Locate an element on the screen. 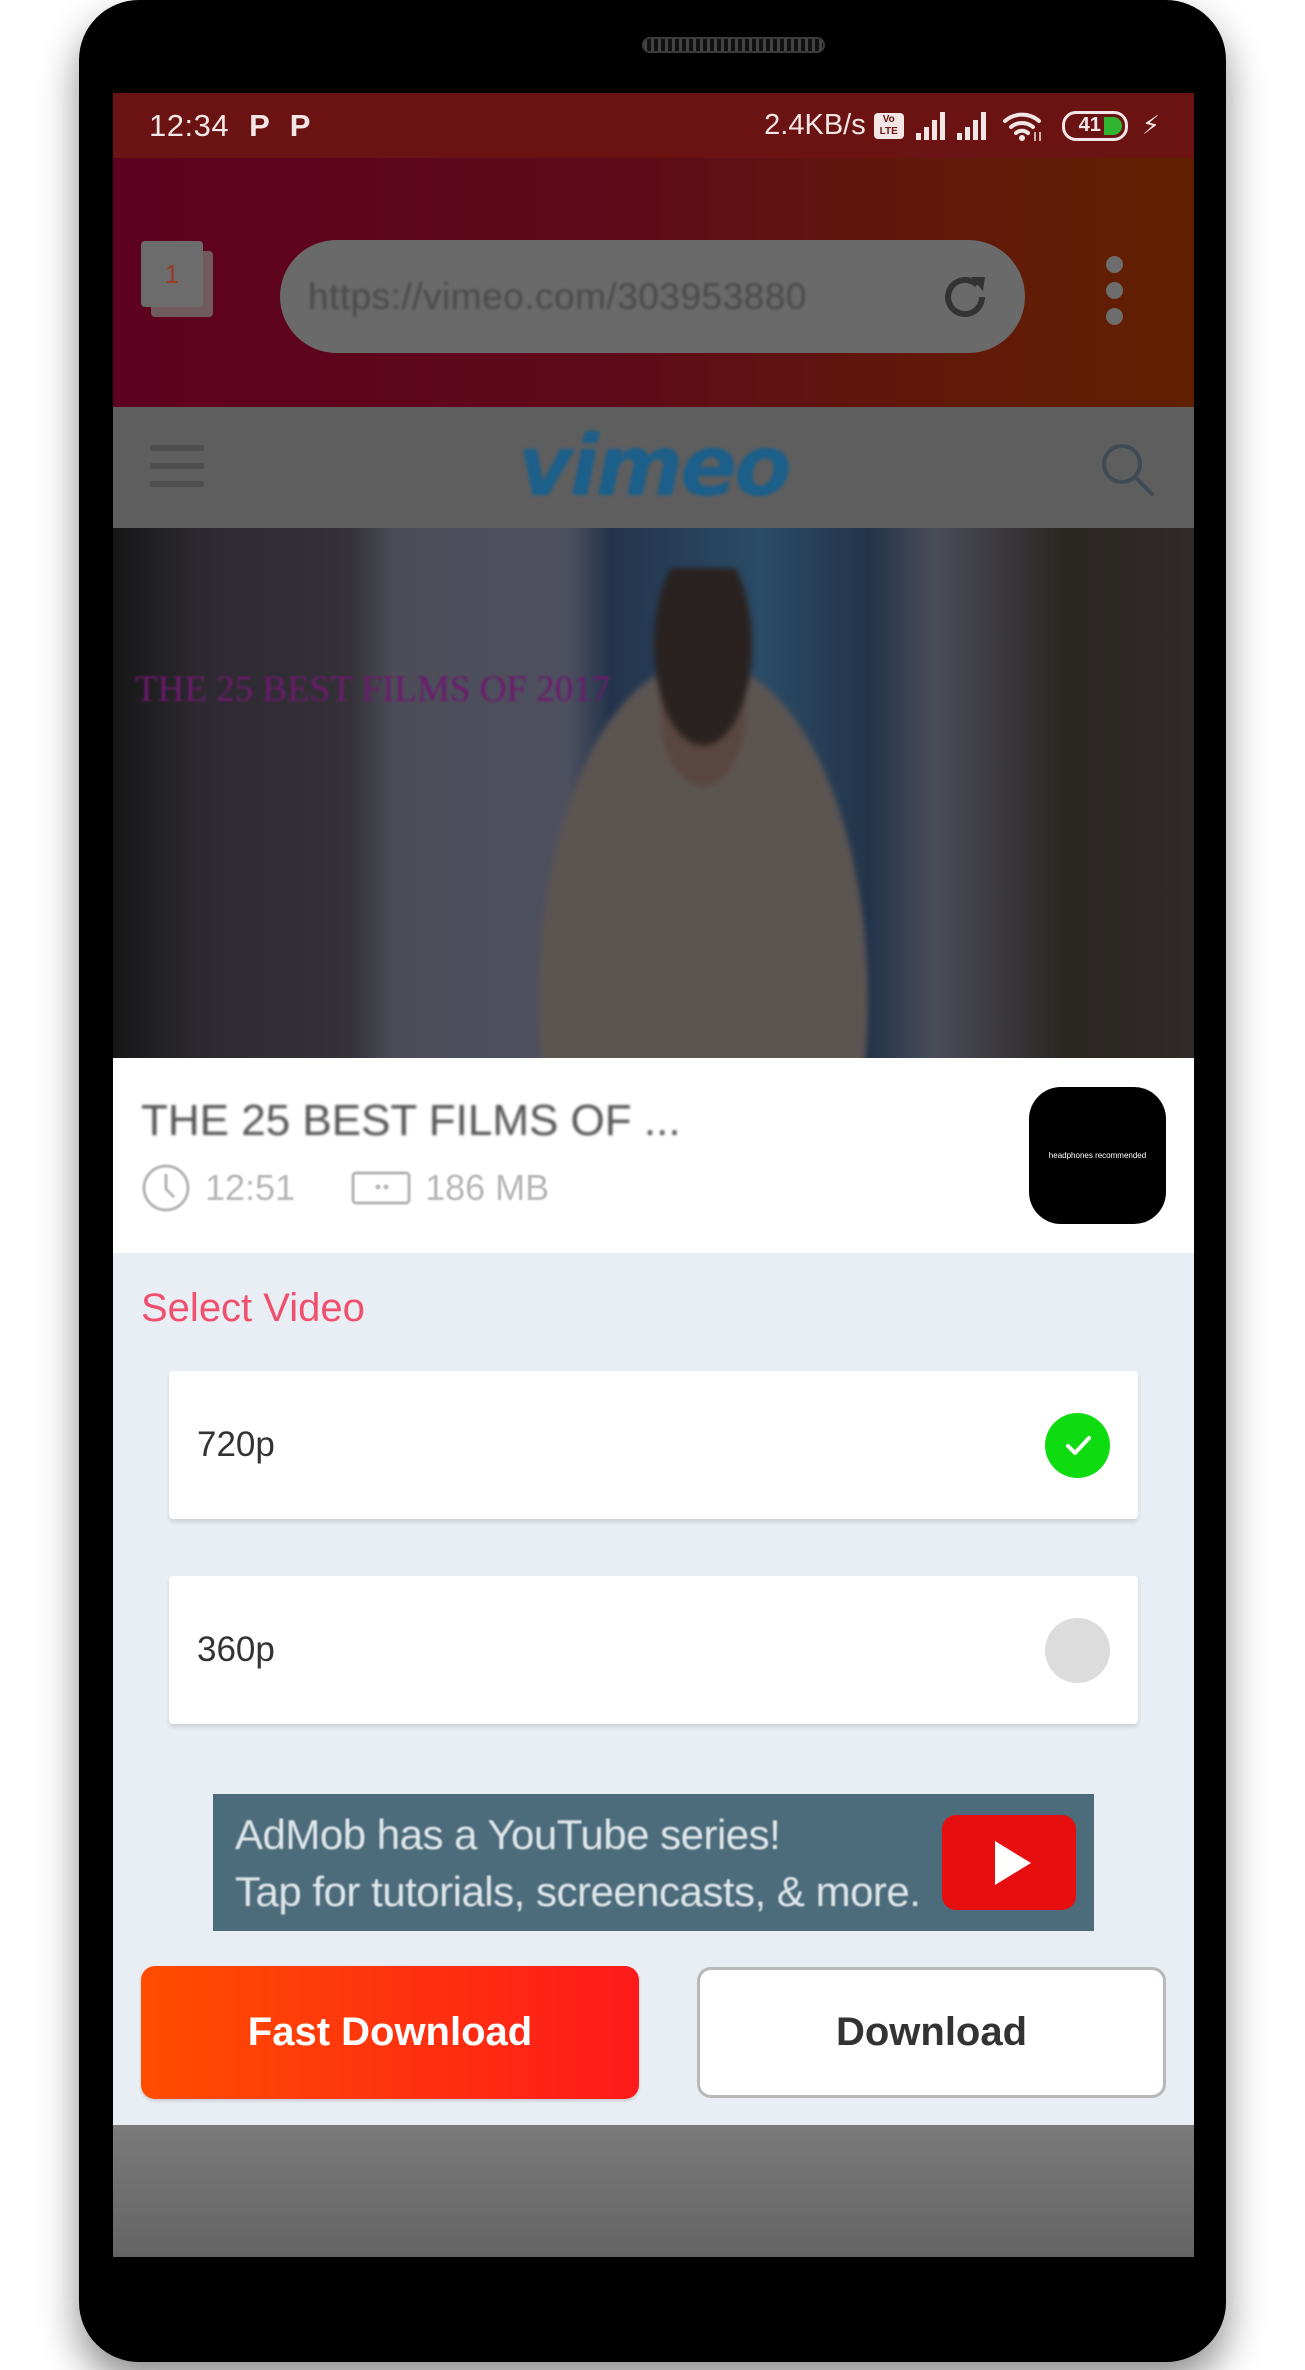 Image resolution: width=1305 pixels, height=2370 pixels. battery-icon: 41 is located at coordinates (1094, 125).